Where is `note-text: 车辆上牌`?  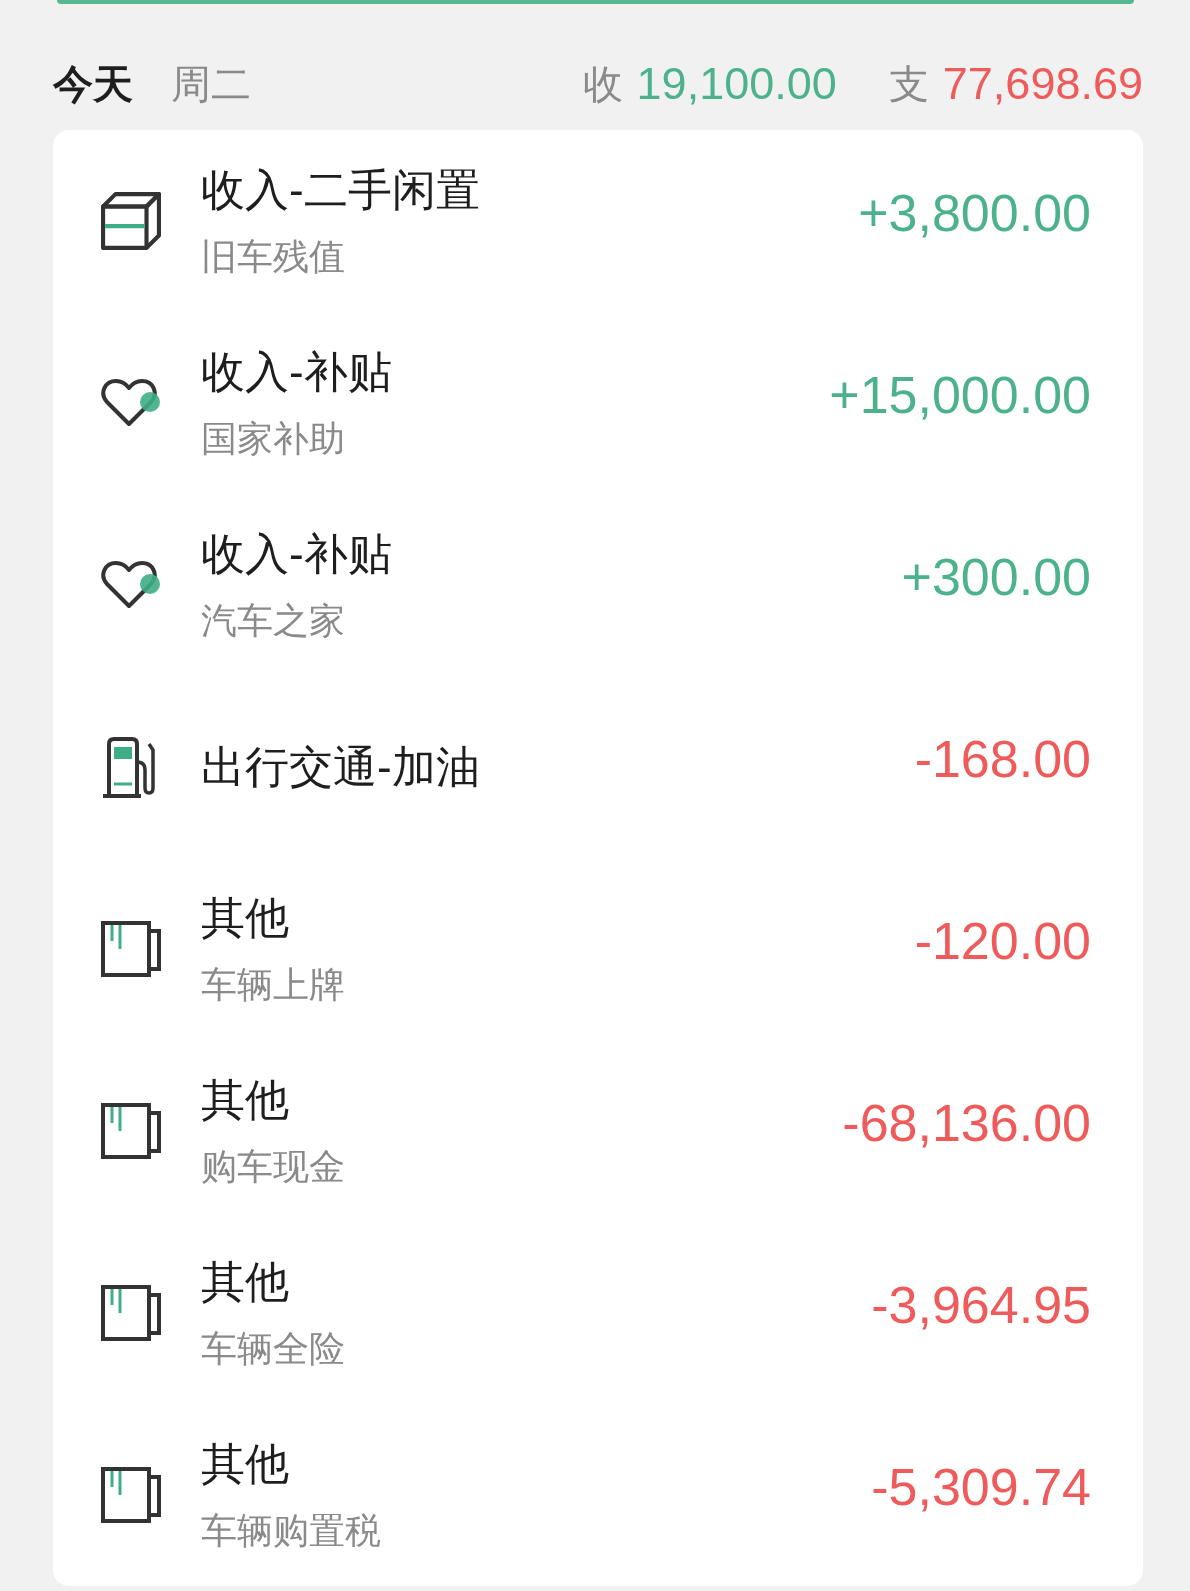 note-text: 车辆上牌 is located at coordinates (273, 985).